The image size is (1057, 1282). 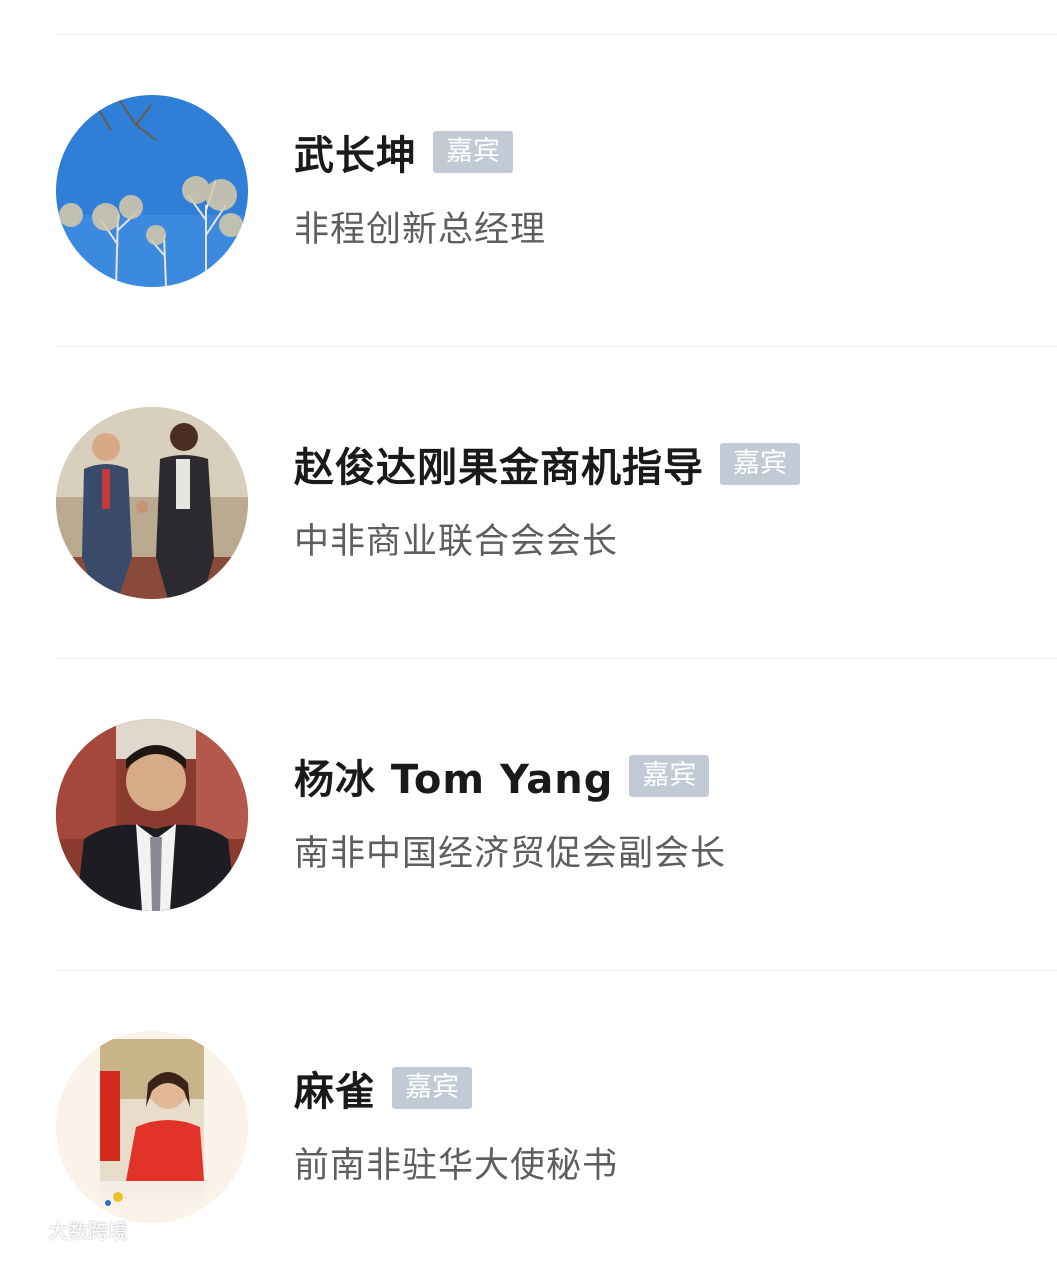 What do you see at coordinates (499, 468) in the screenshot?
I see `guest-name: 赵俊达刚果金商机指导` at bounding box center [499, 468].